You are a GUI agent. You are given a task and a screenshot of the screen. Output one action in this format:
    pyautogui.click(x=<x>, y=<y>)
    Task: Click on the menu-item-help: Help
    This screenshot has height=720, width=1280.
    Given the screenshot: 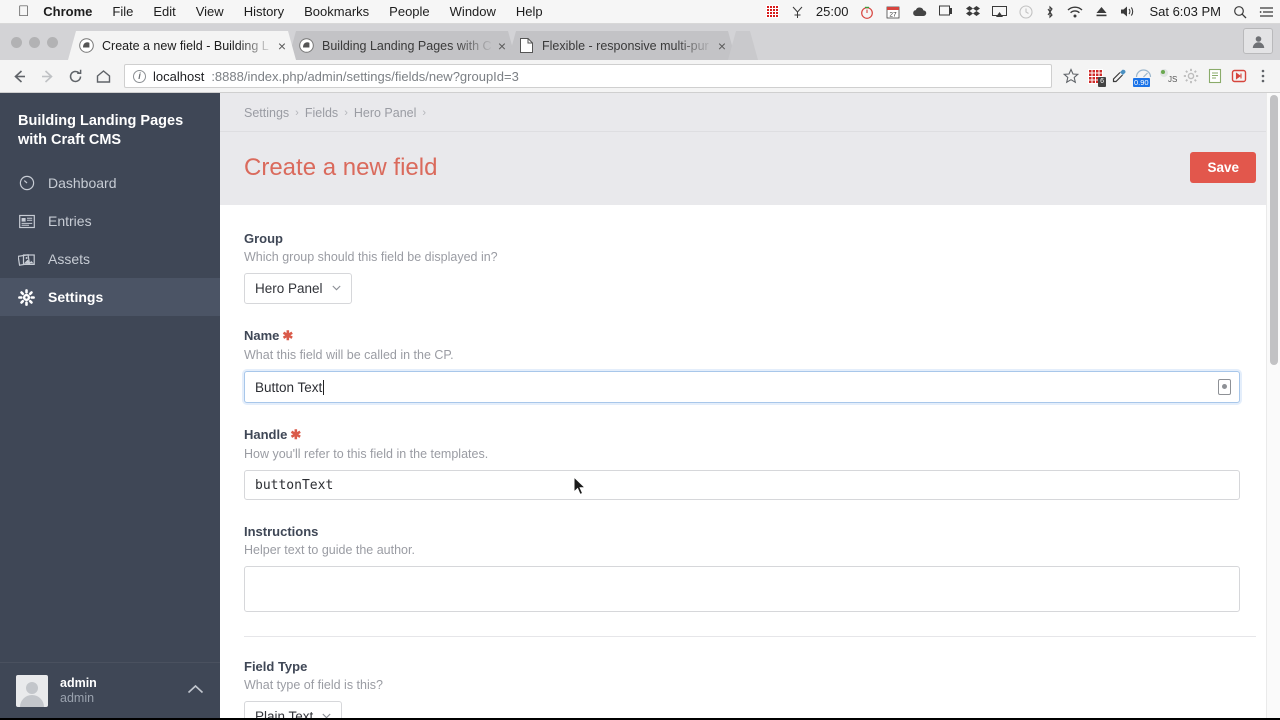 What is the action you would take?
    pyautogui.click(x=529, y=11)
    